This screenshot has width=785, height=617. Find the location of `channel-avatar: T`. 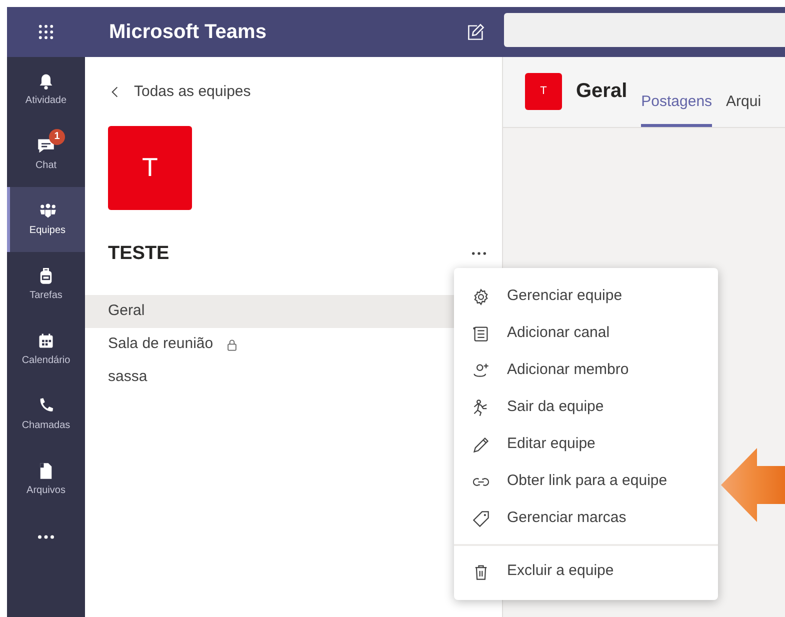

channel-avatar: T is located at coordinates (543, 91).